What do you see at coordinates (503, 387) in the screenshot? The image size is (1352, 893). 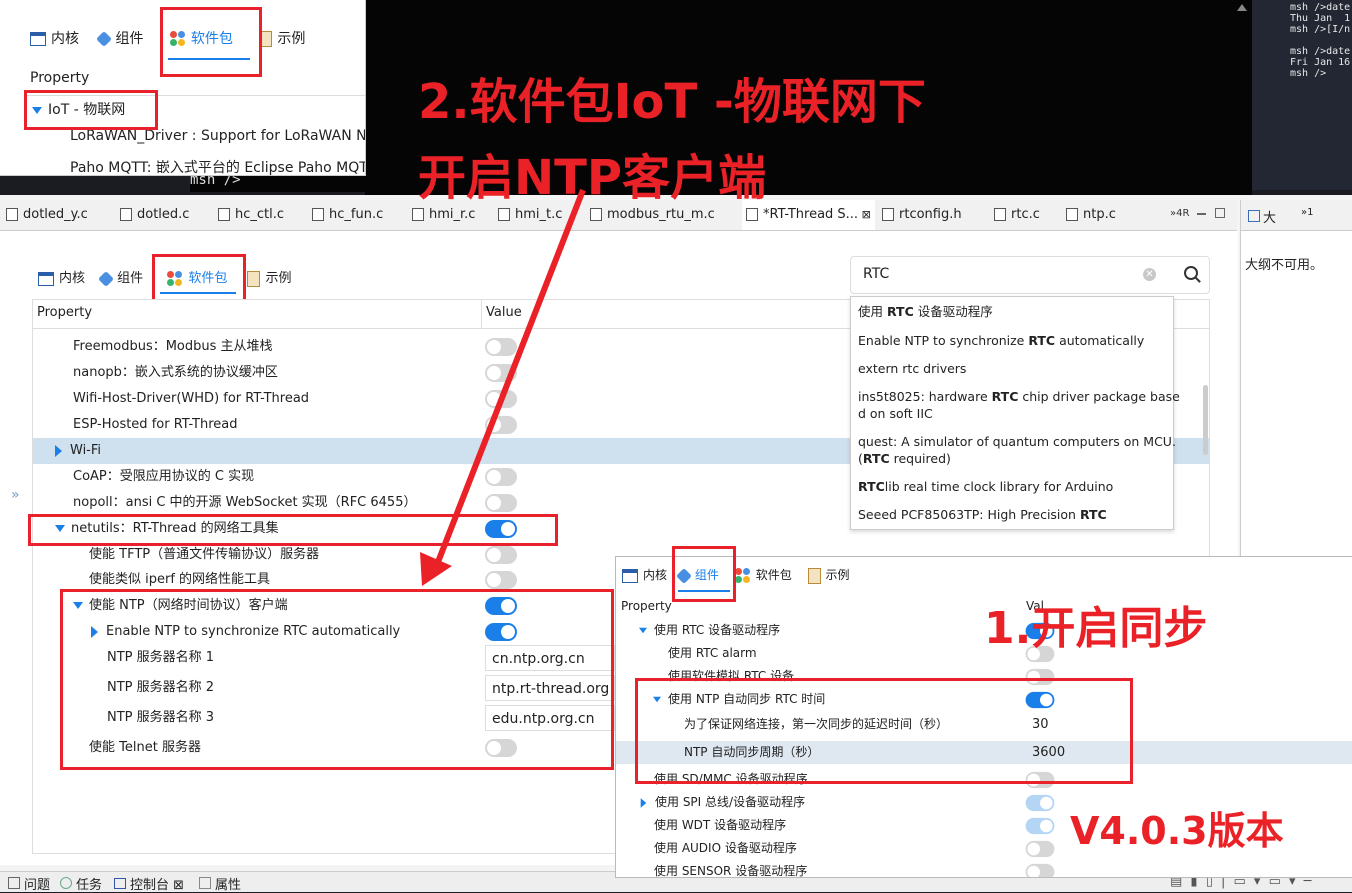 I see `annotation-arrow` at bounding box center [503, 387].